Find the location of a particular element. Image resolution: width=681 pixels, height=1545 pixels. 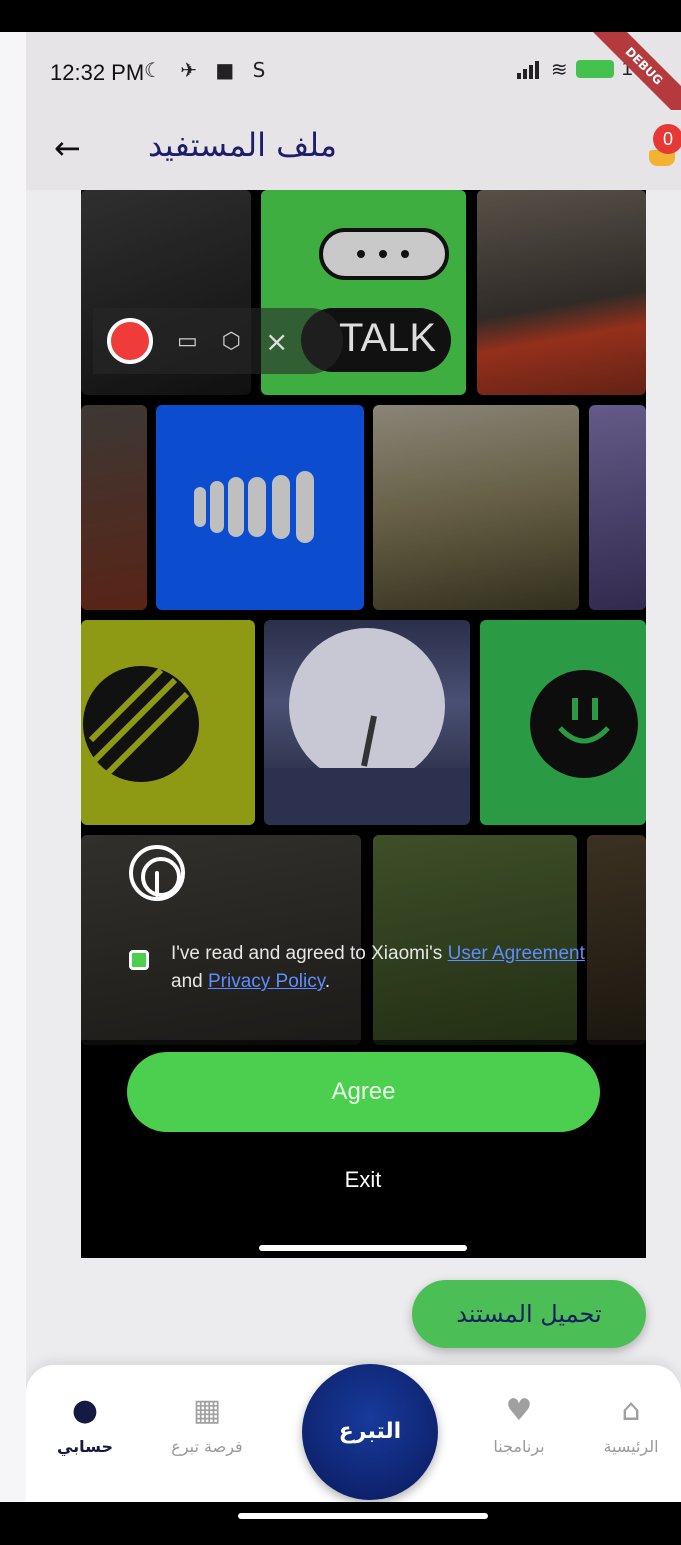

close-icon: × is located at coordinates (276, 341).